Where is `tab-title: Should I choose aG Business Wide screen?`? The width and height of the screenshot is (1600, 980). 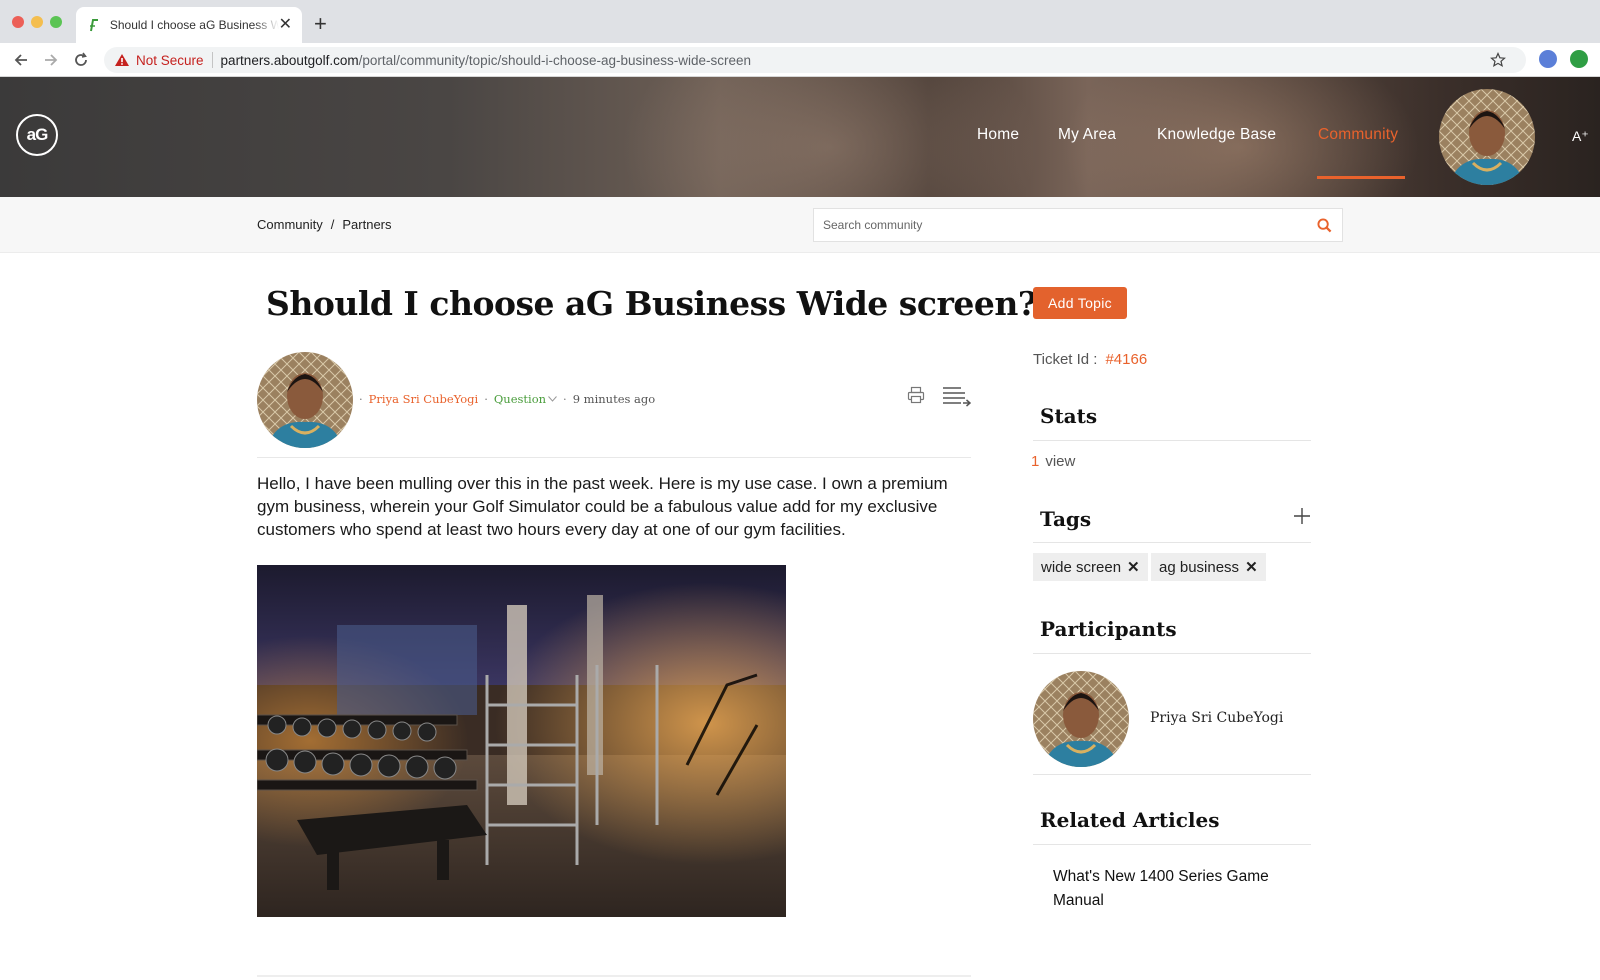 tab-title: Should I choose aG Business Wide screen? is located at coordinates (194, 25).